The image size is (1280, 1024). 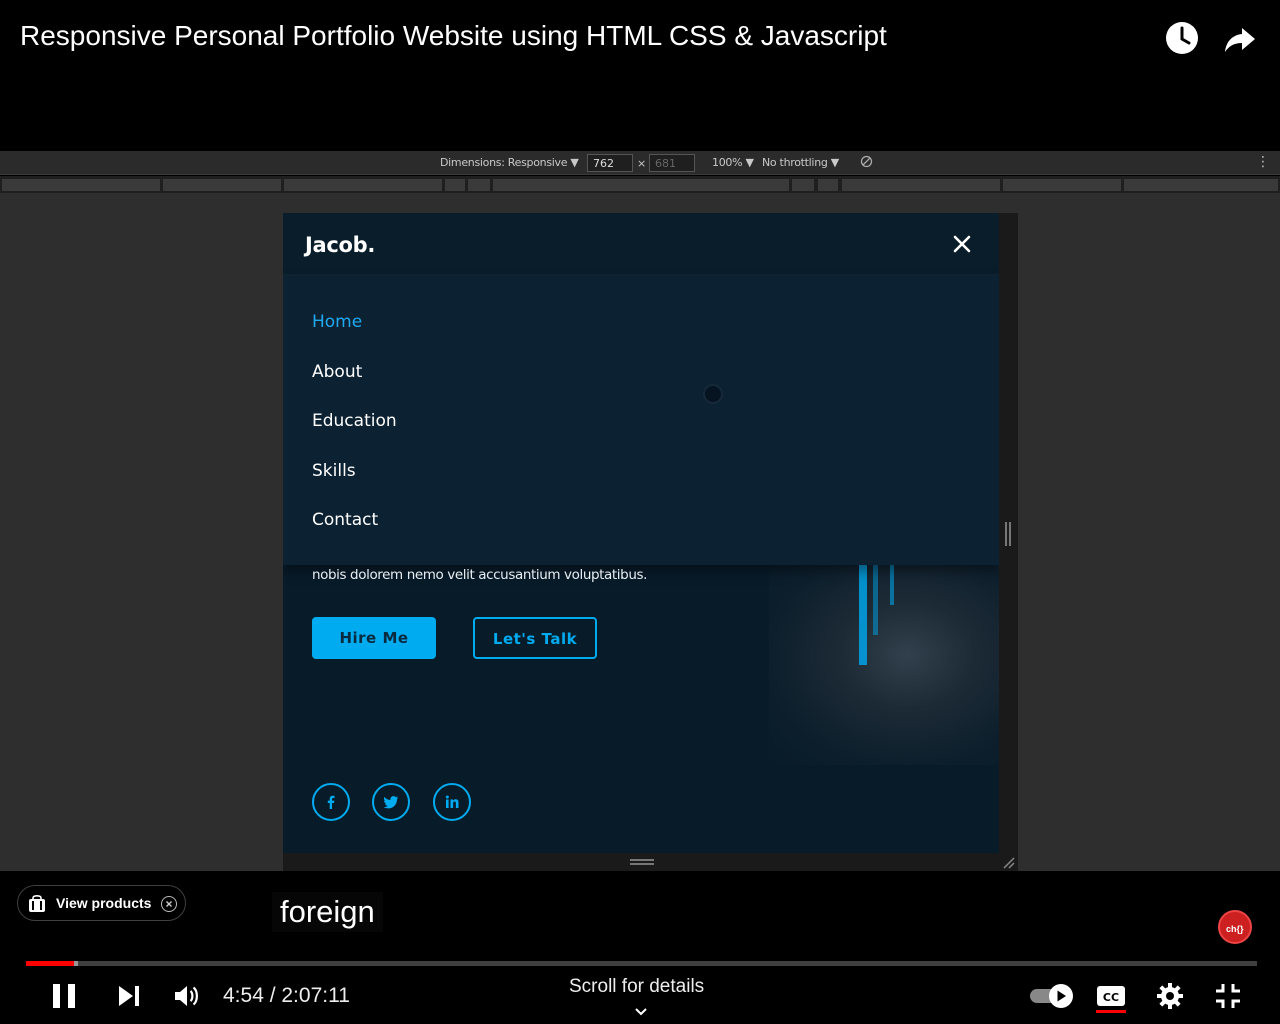 What do you see at coordinates (884, 665) in the screenshot?
I see `hero-portrait-image` at bounding box center [884, 665].